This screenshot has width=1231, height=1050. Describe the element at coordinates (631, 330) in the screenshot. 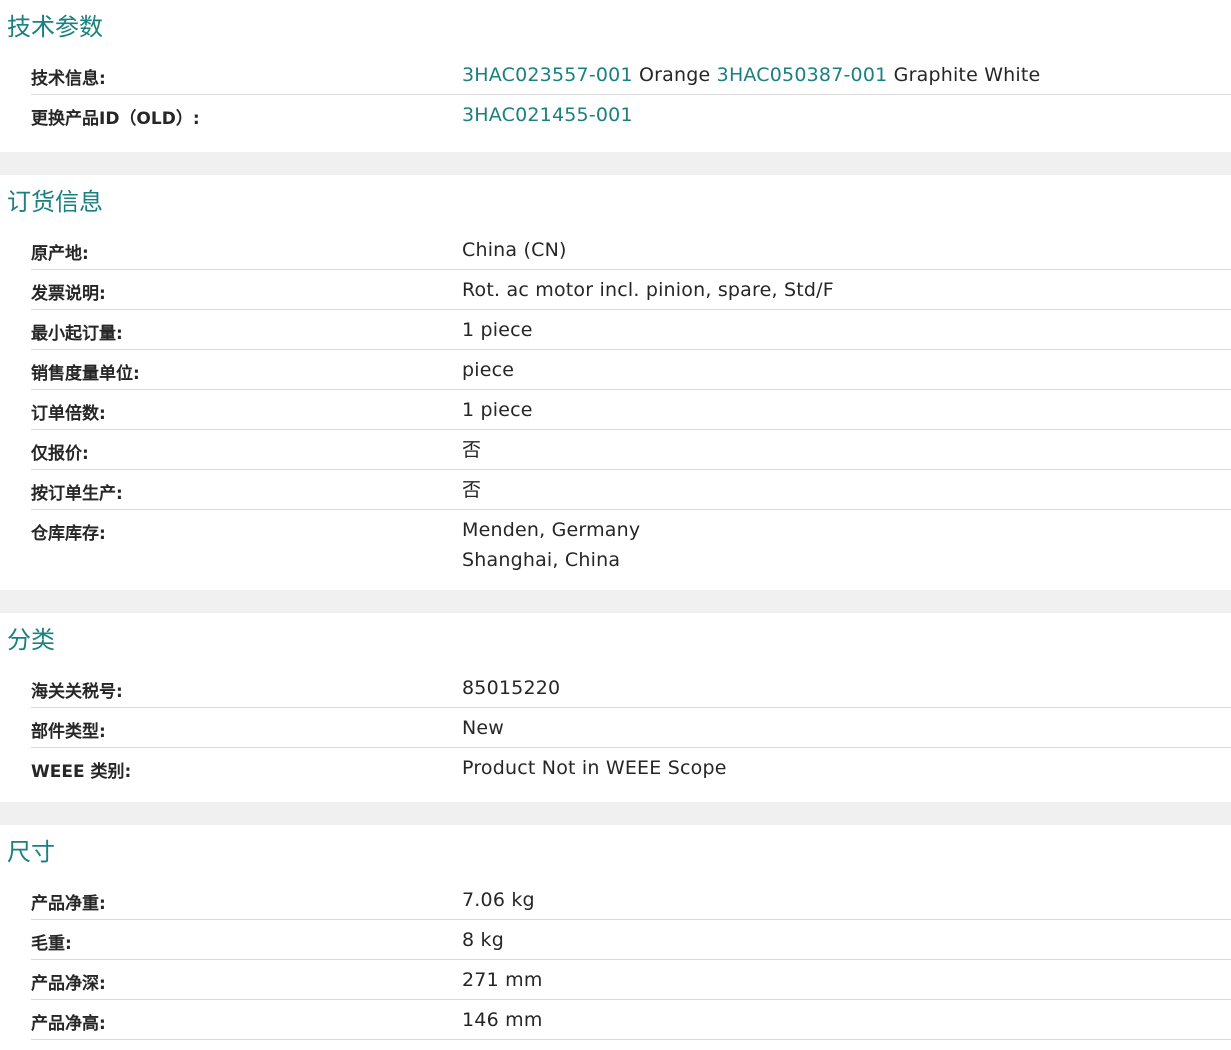

I see `order-row-min-qty: 最小起订量: 1 piece` at that location.